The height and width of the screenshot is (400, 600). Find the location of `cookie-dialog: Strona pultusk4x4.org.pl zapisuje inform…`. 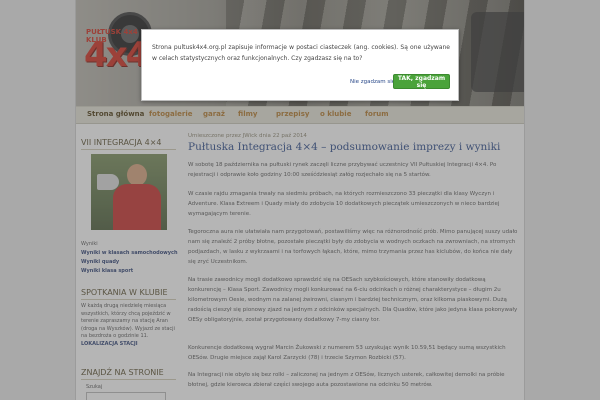

cookie-dialog: Strona pultusk4x4.org.pl zapisuje inform… is located at coordinates (300, 65).